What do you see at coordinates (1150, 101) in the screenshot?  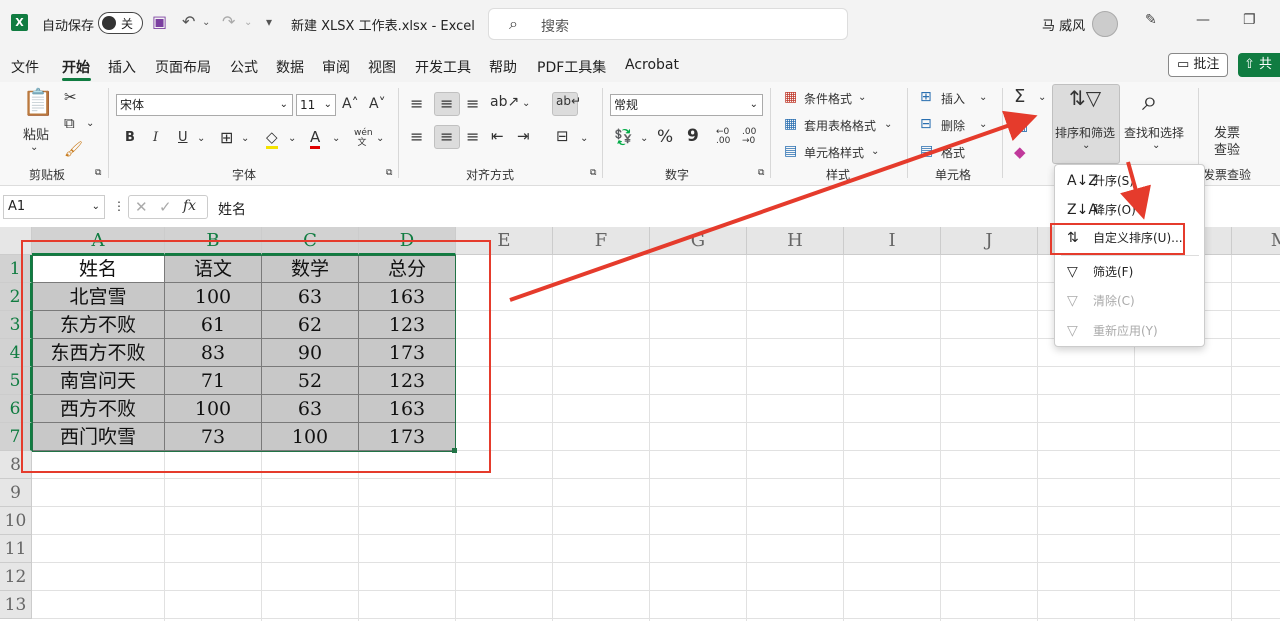 I see `find-icon: ⌕` at bounding box center [1150, 101].